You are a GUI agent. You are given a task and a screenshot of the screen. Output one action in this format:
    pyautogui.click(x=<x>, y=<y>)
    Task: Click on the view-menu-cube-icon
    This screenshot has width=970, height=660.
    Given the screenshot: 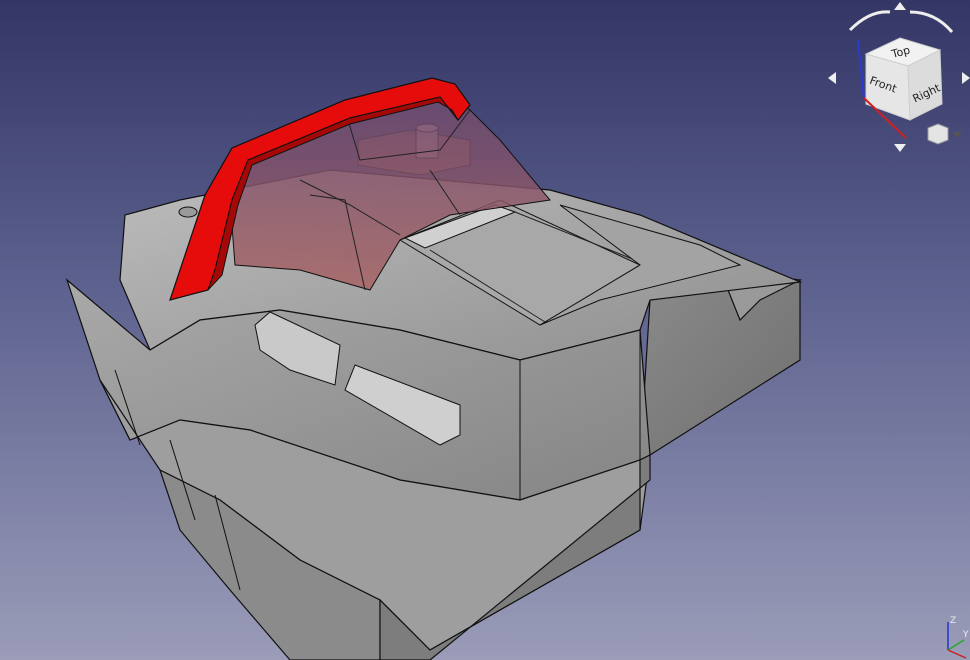 What is the action you would take?
    pyautogui.click(x=938, y=134)
    